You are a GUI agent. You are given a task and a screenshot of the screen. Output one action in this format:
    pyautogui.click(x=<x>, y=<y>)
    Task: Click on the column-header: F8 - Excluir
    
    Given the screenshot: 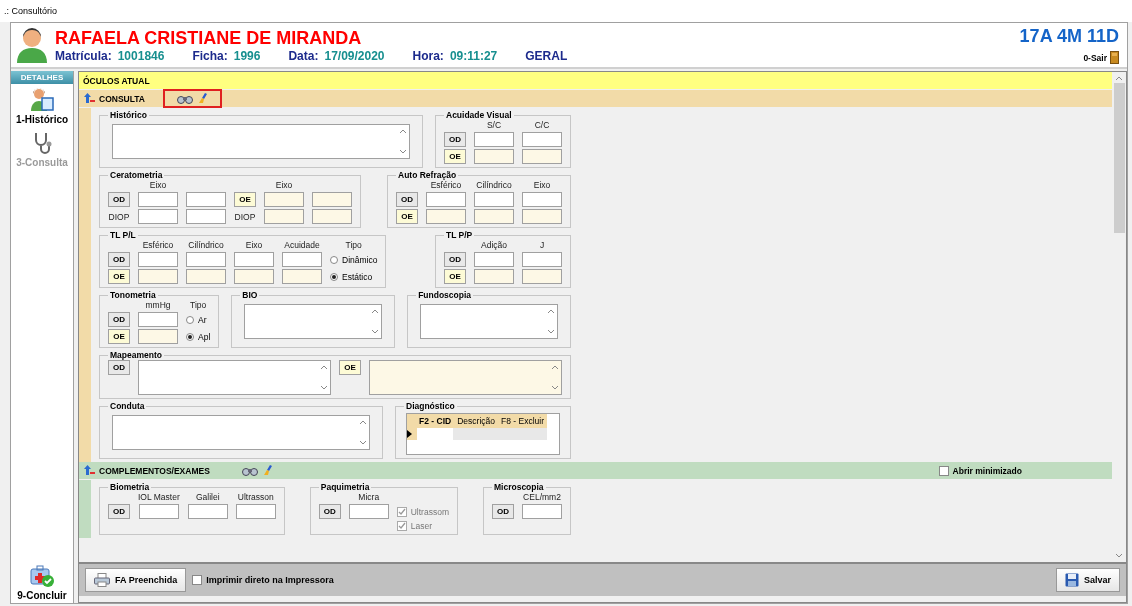 What is the action you would take?
    pyautogui.click(x=522, y=421)
    